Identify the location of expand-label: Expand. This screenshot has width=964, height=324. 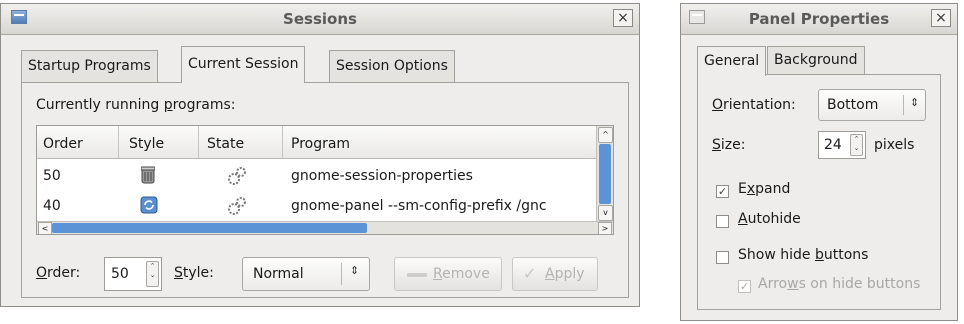
(764, 189).